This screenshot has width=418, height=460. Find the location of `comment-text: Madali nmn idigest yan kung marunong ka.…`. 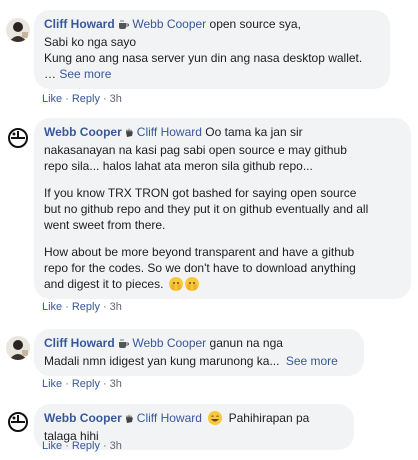

comment-text: Madali nmn idigest yan kung marunong ka.… is located at coordinates (162, 361).